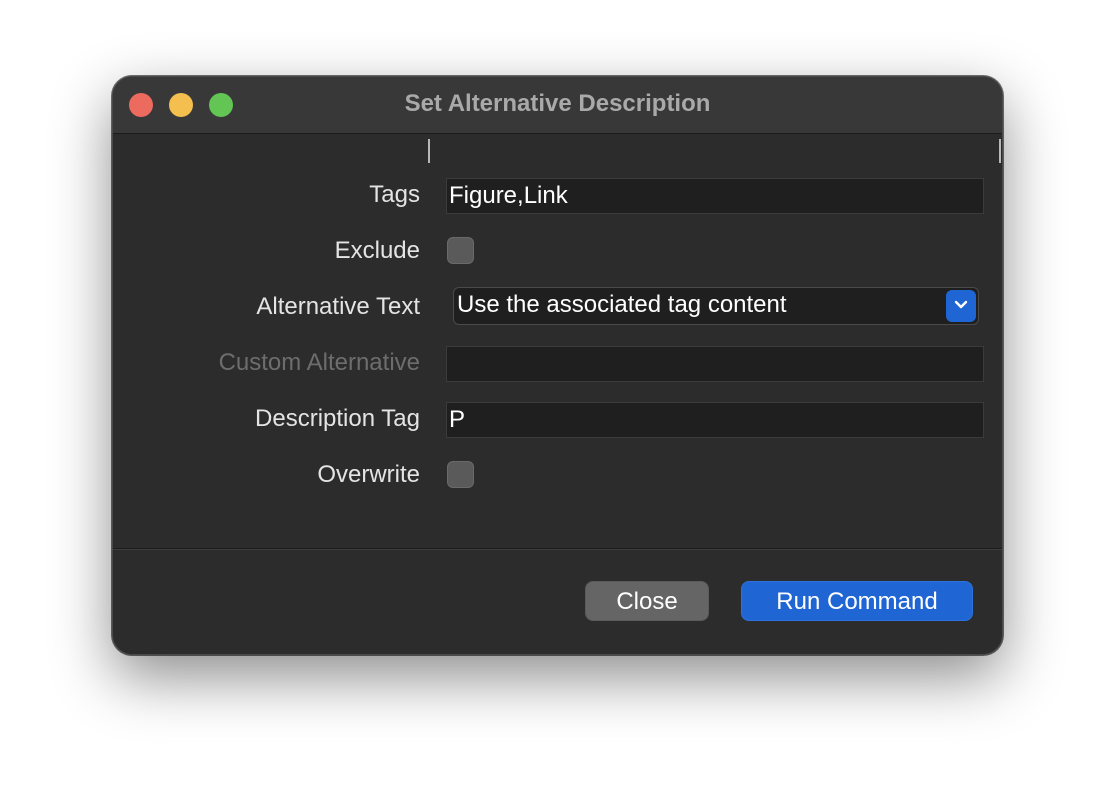  What do you see at coordinates (319, 362) in the screenshot?
I see `custom-alternative-label: Custom Alternative` at bounding box center [319, 362].